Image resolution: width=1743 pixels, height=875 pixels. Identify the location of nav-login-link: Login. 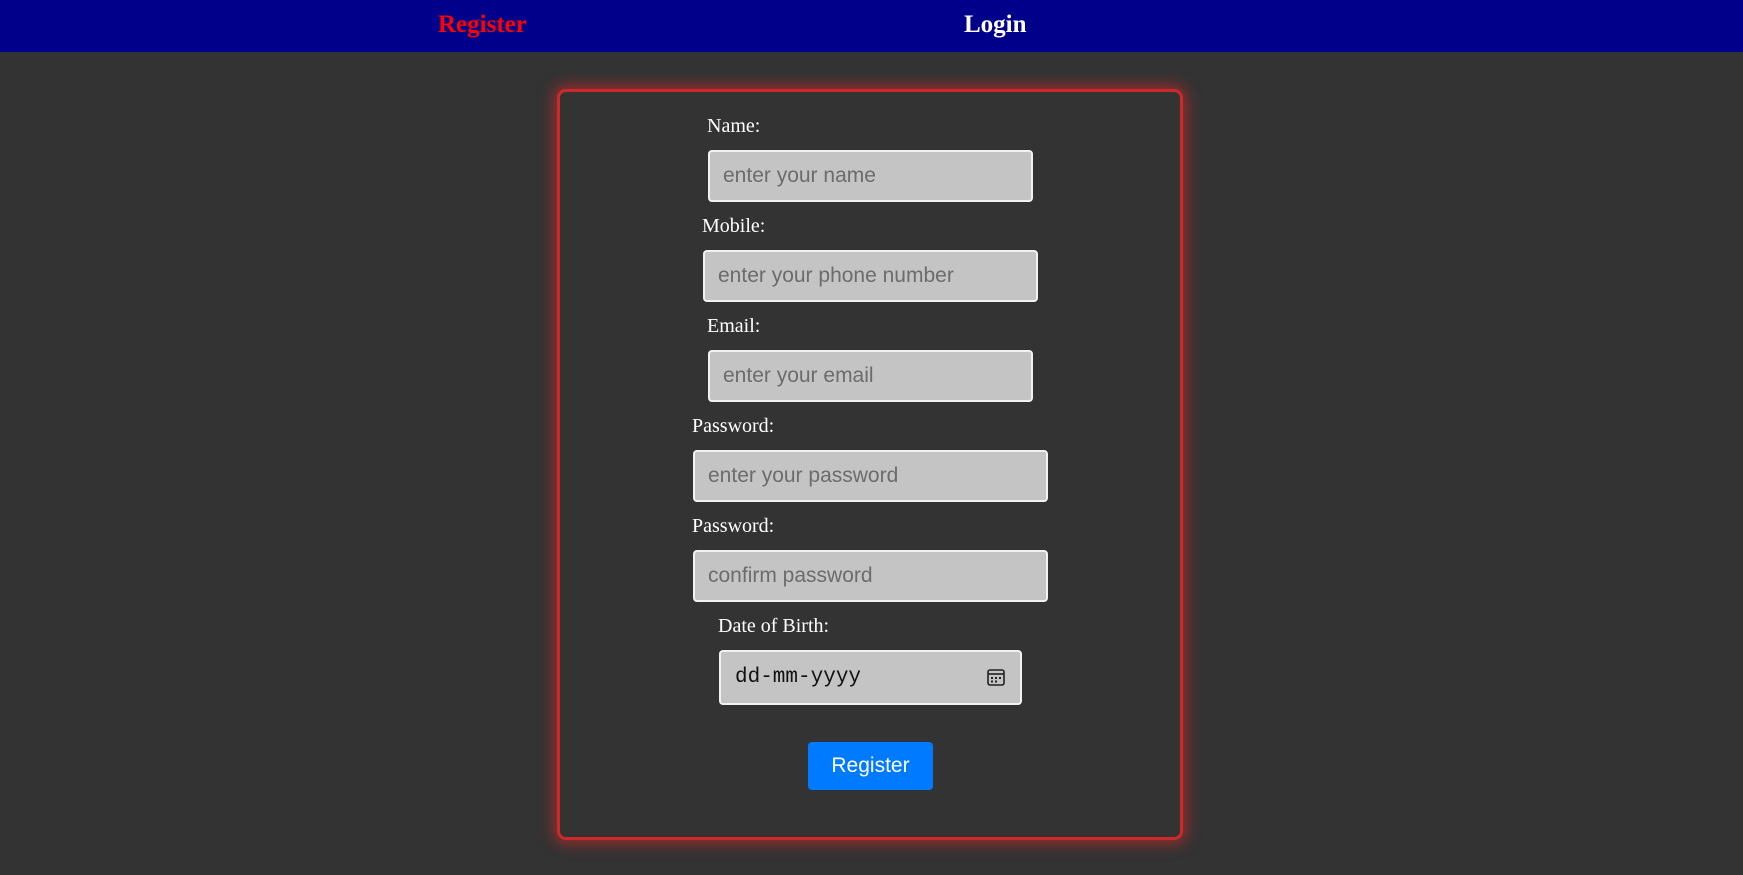
(995, 25).